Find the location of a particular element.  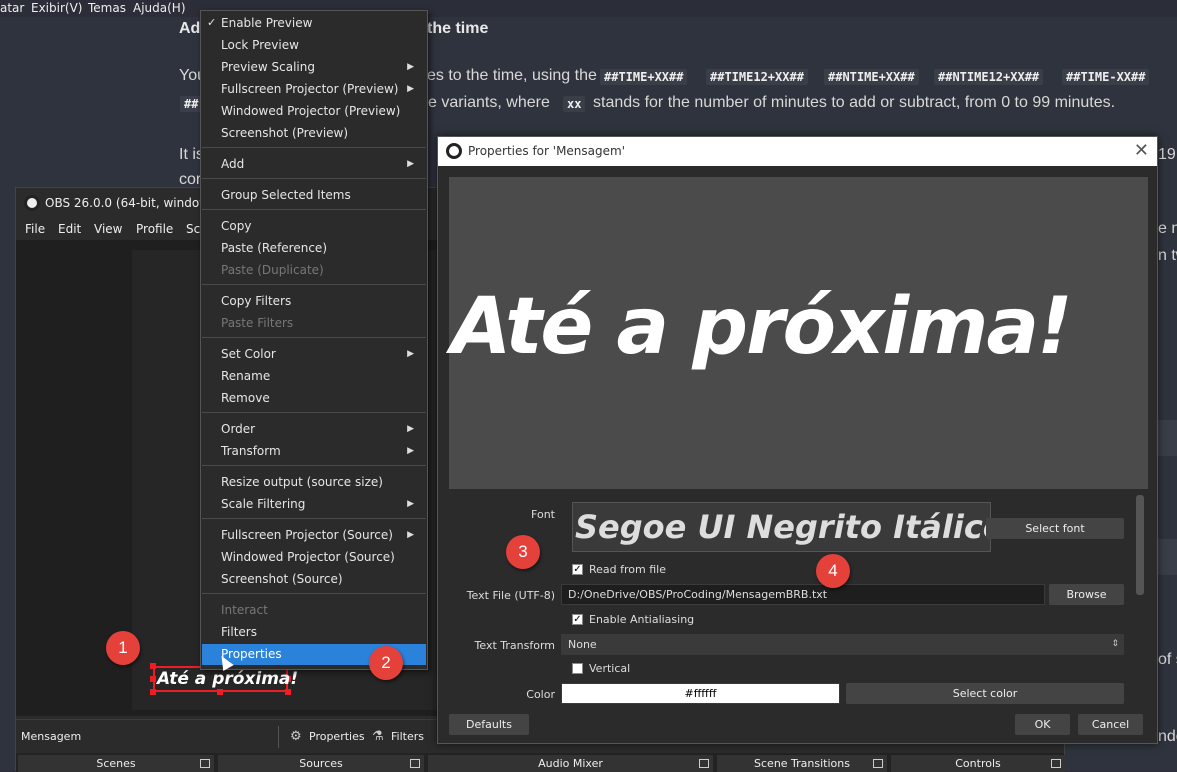

menu-paste-duplicate: Paste (Duplicate) is located at coordinates (314, 270).